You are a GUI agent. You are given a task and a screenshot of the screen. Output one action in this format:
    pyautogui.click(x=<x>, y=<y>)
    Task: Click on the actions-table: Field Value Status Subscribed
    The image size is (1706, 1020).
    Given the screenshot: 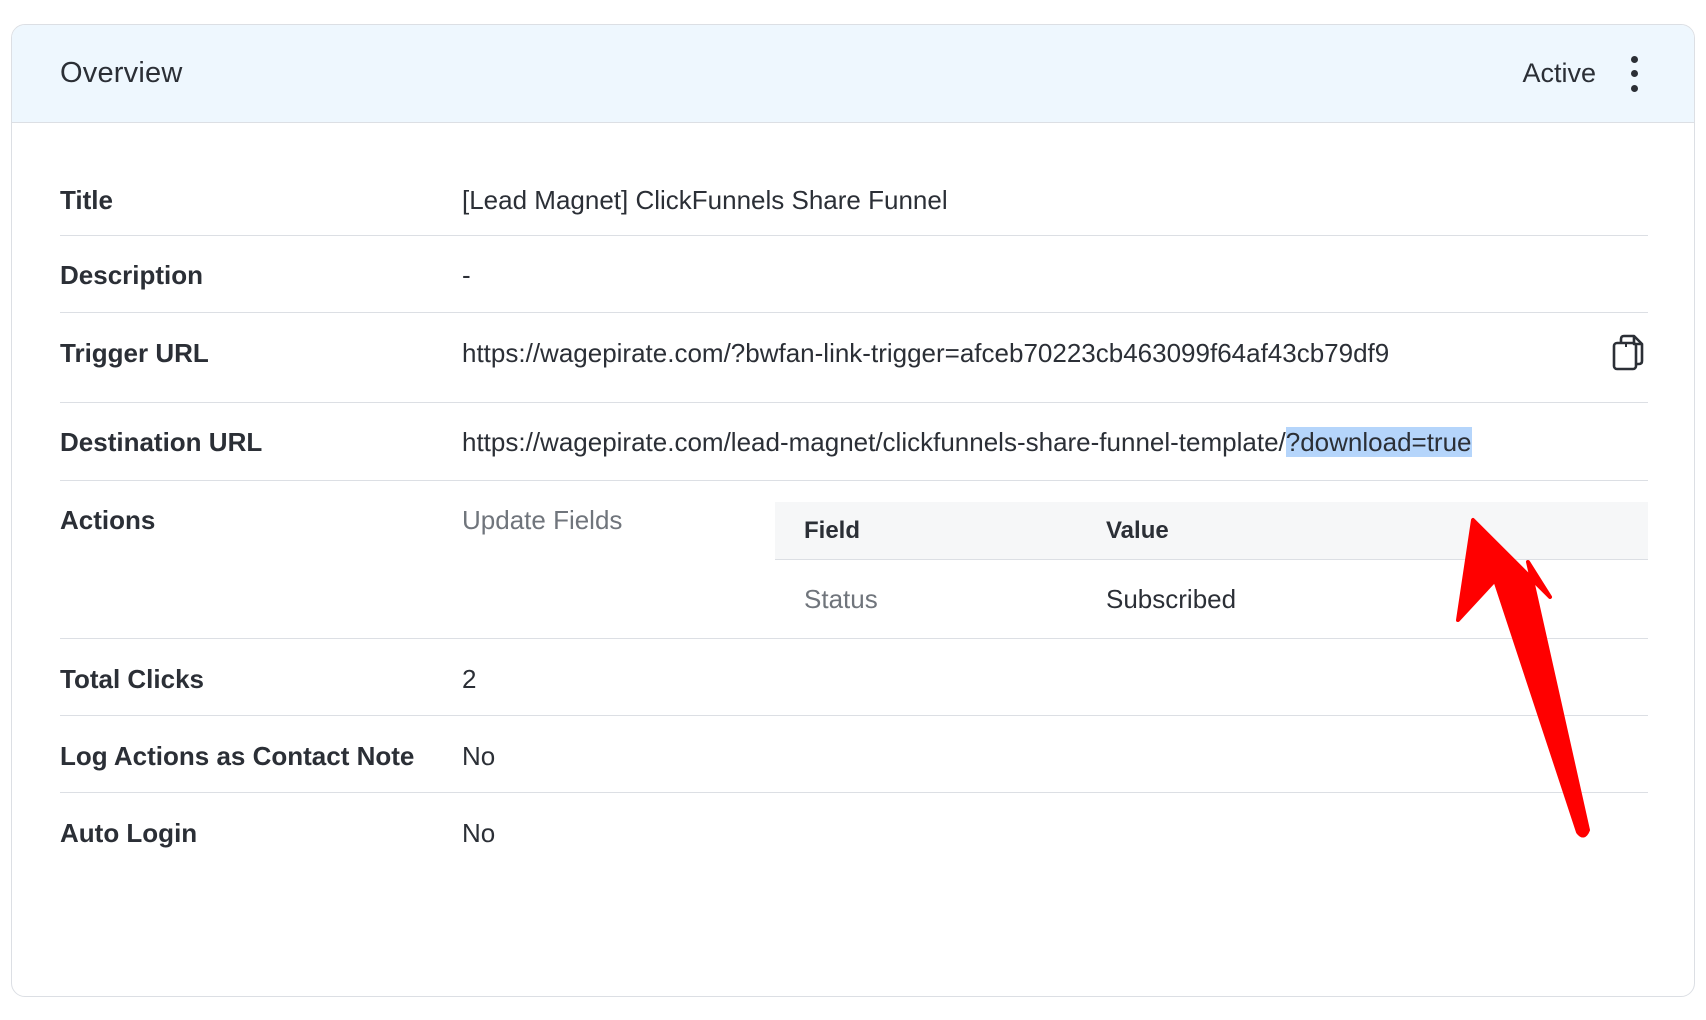 What is the action you would take?
    pyautogui.click(x=1211, y=571)
    